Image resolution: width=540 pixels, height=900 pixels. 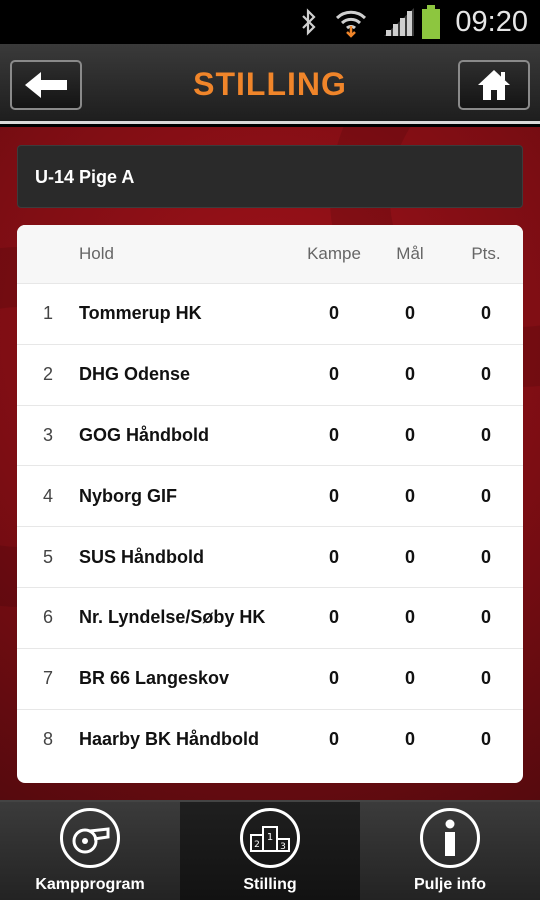 What do you see at coordinates (270, 254) in the screenshot?
I see `table-header: Hold Kampe Mål Pts.` at bounding box center [270, 254].